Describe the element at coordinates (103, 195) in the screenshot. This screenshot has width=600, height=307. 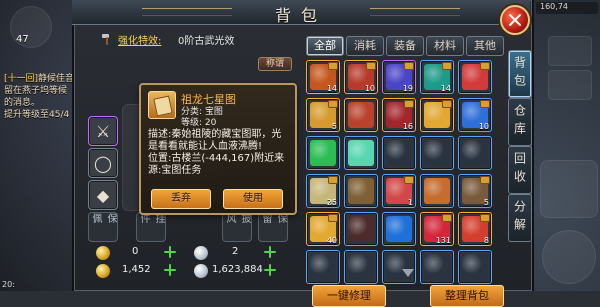
I see `equip-slot-armor: ◆` at that location.